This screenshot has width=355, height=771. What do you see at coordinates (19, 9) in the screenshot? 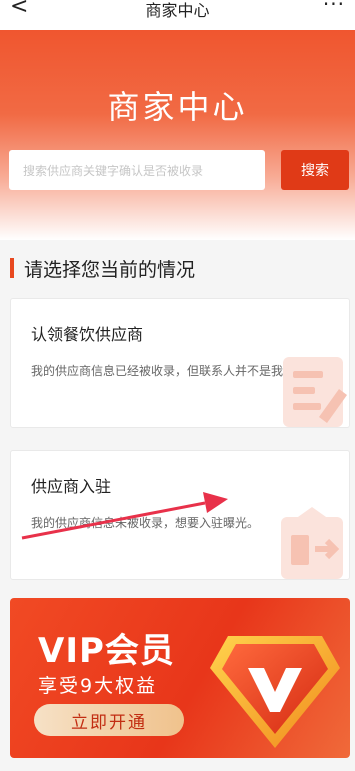
I see `back-icon: <` at bounding box center [19, 9].